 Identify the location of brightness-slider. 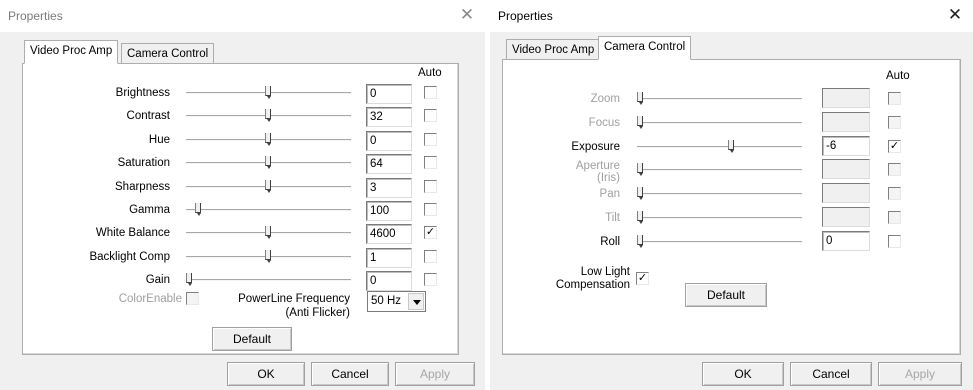
(268, 92).